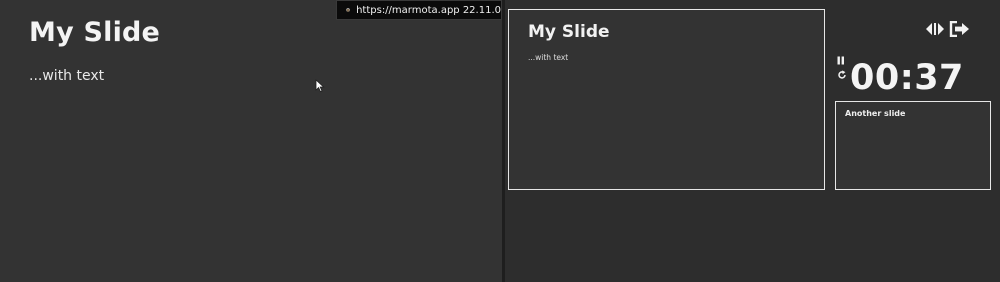  Describe the element at coordinates (947, 29) in the screenshot. I see `presenter-controls` at that location.